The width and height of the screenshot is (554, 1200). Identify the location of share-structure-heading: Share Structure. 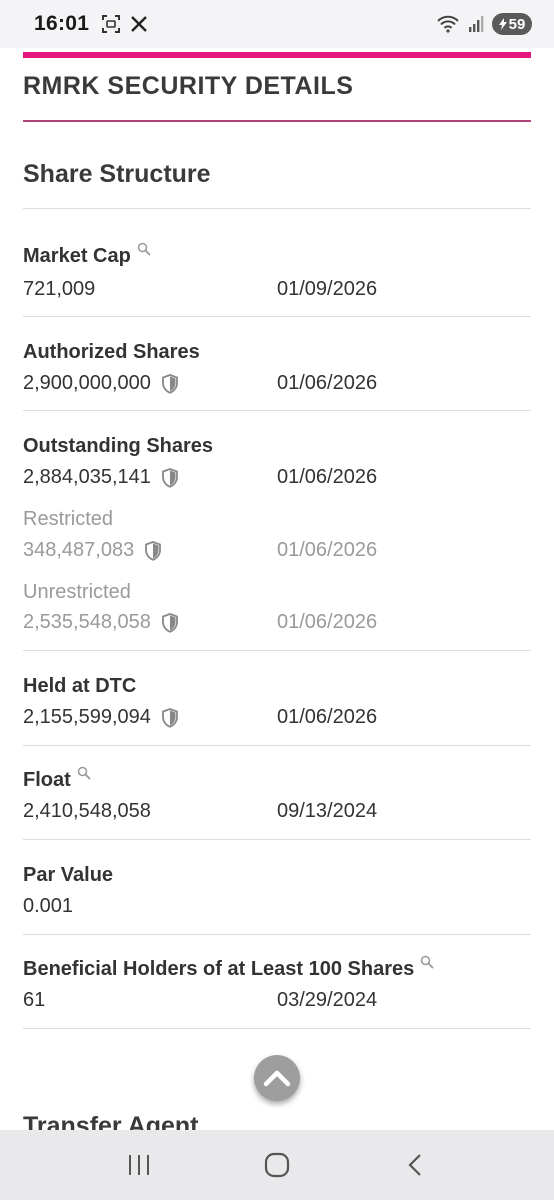
(117, 174).